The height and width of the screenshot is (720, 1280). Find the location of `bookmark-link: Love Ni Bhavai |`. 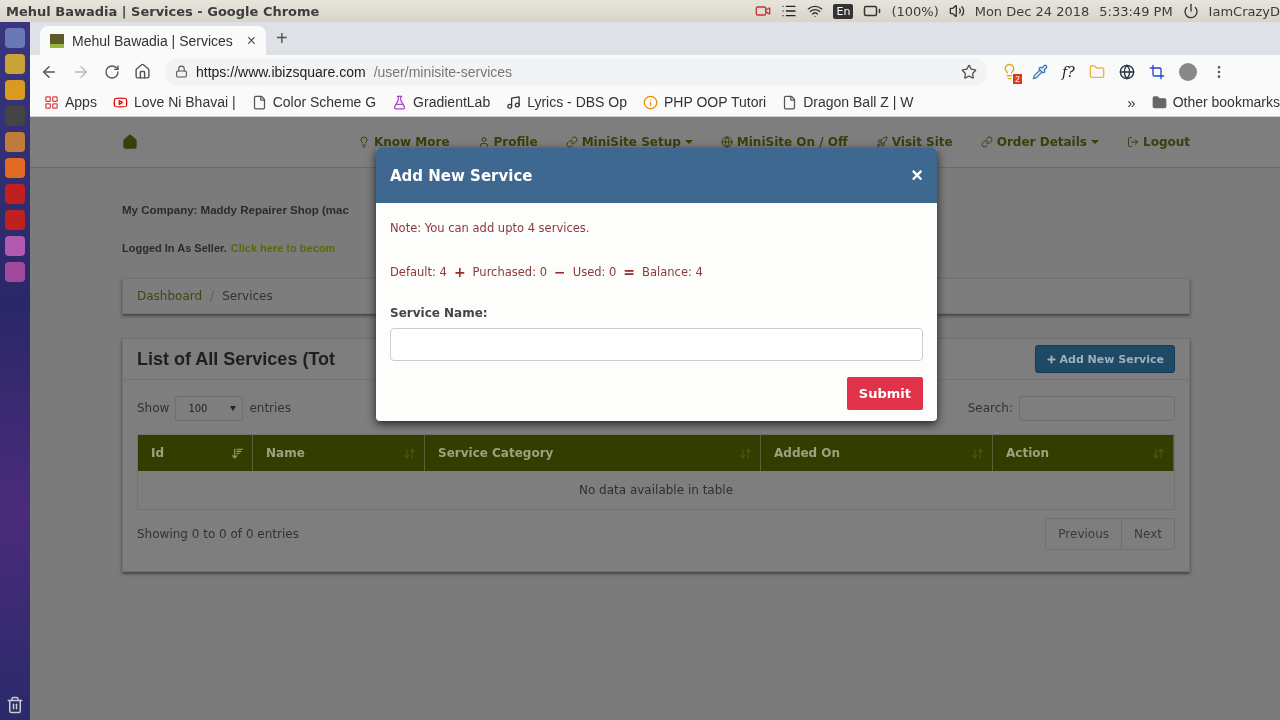

bookmark-link: Love Ni Bhavai | is located at coordinates (174, 102).